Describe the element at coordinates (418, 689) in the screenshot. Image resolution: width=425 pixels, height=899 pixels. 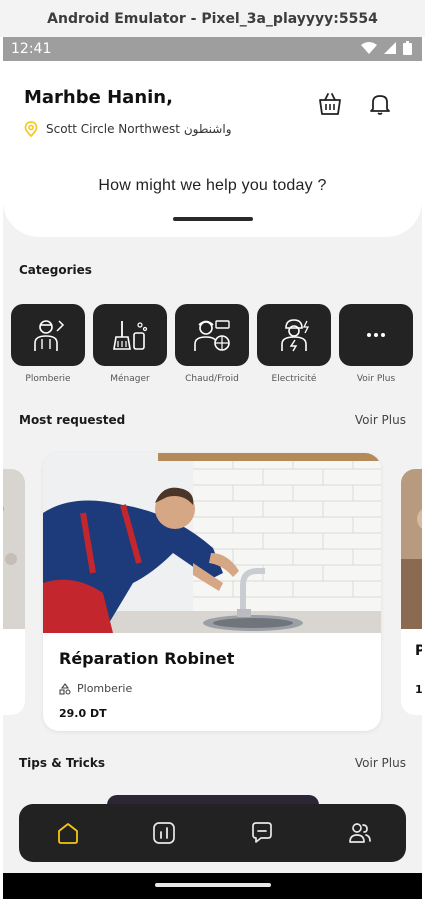
I see `next-card-price: 1` at that location.